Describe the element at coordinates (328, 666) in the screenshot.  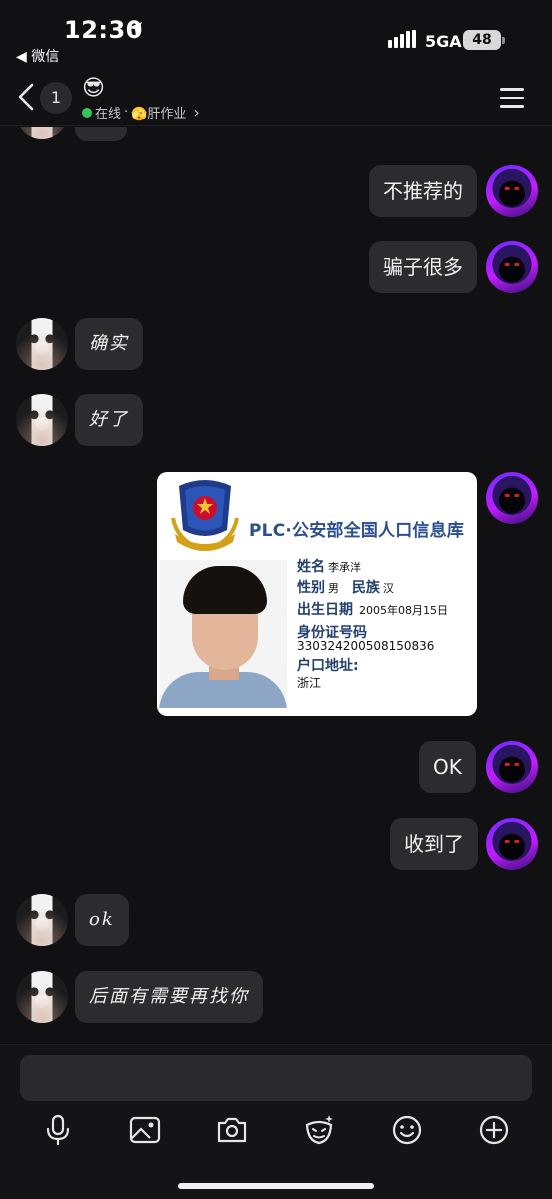
I see `address-label: 户口地址:` at that location.